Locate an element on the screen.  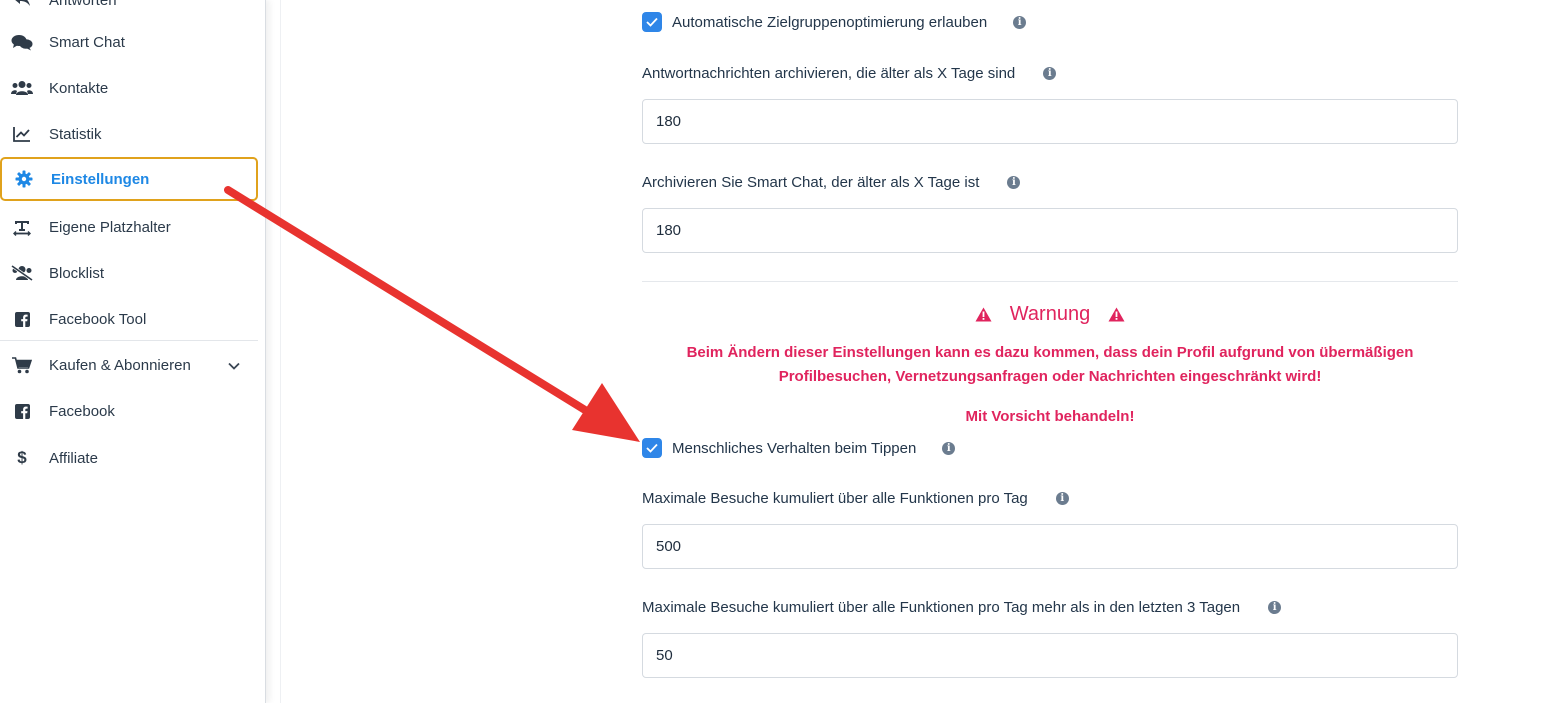
sidebar-item-affiliate: $ Affiliate is located at coordinates (129, 458).